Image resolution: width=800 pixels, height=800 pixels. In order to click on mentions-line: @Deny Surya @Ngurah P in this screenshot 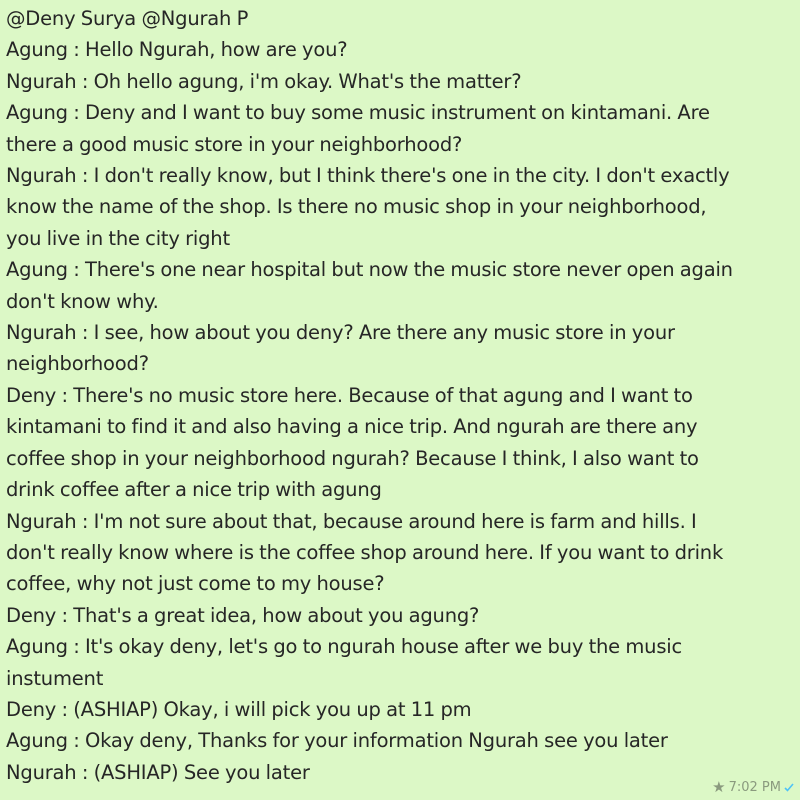, I will do `click(127, 18)`.